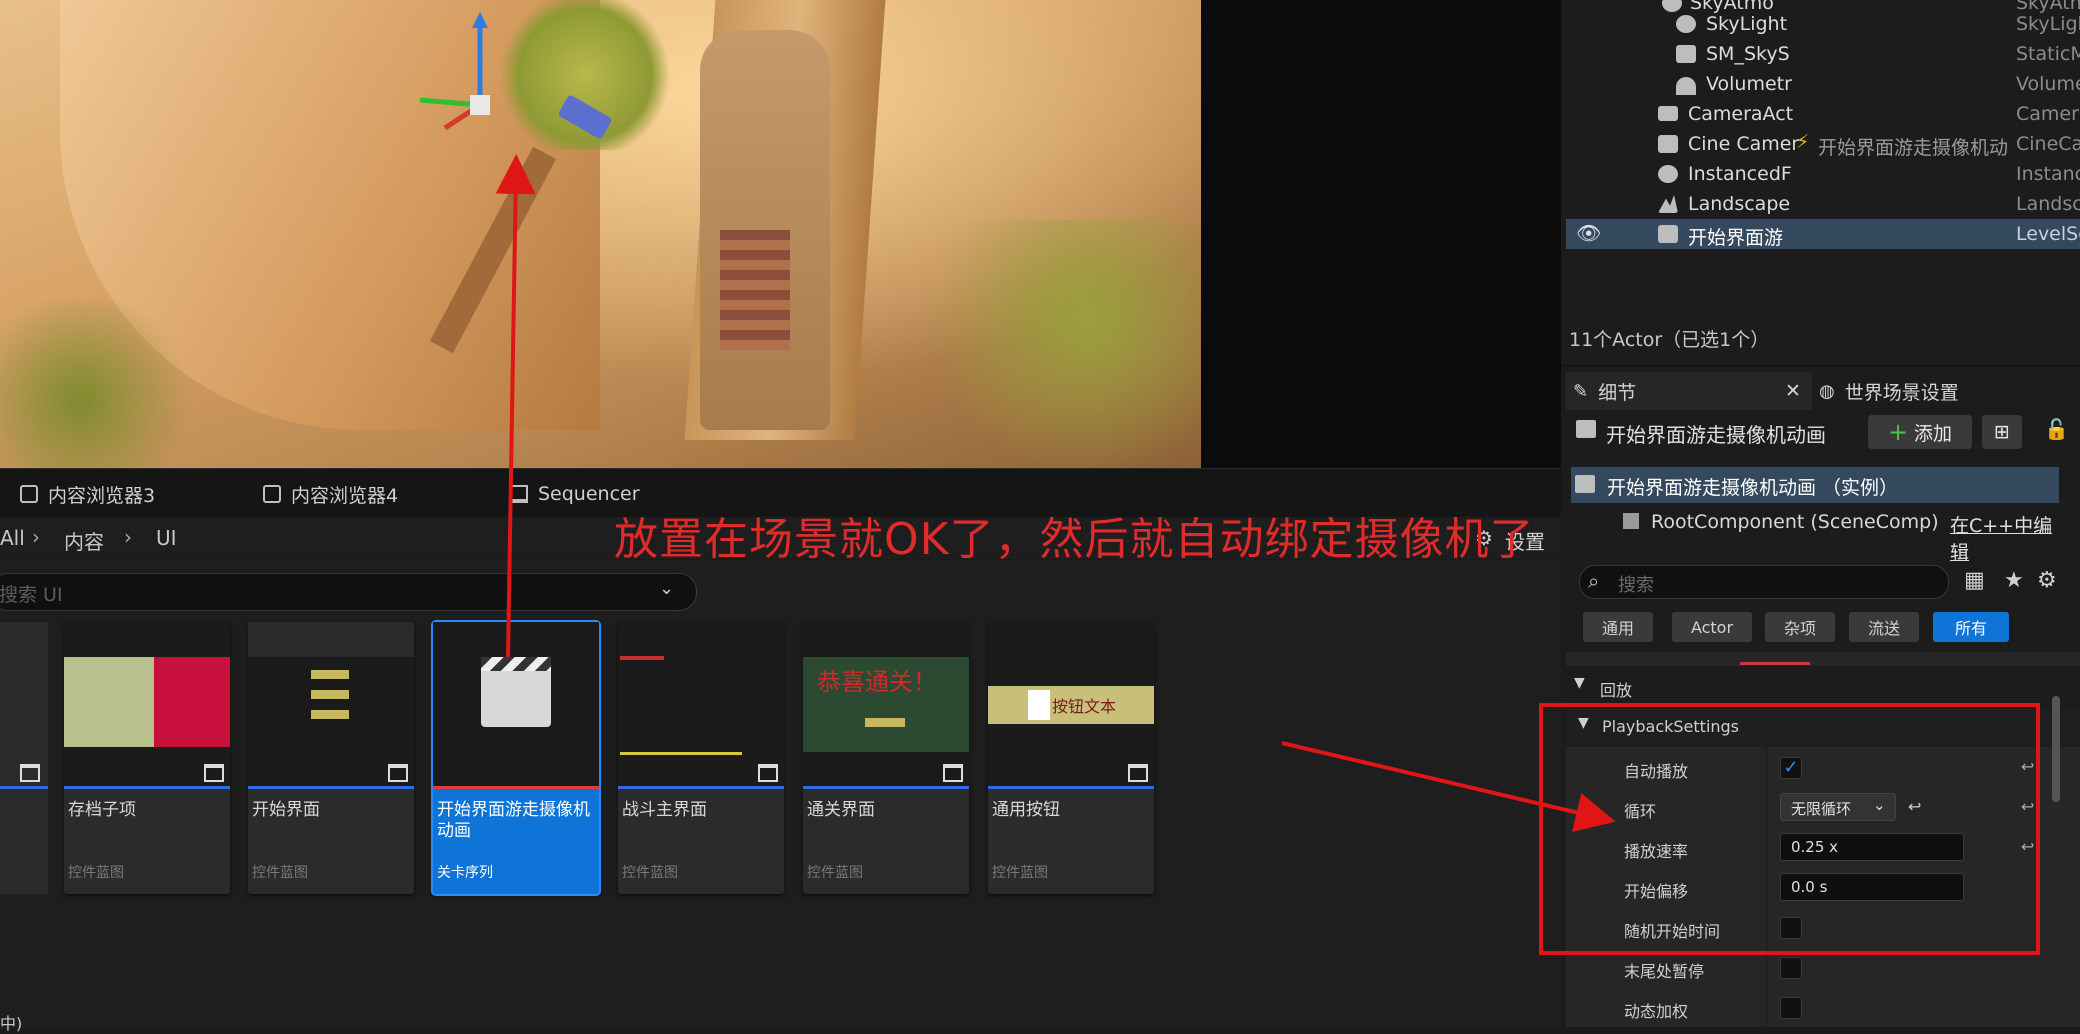  Describe the element at coordinates (1026, 810) in the screenshot. I see `asset-name: 通用按钮` at that location.